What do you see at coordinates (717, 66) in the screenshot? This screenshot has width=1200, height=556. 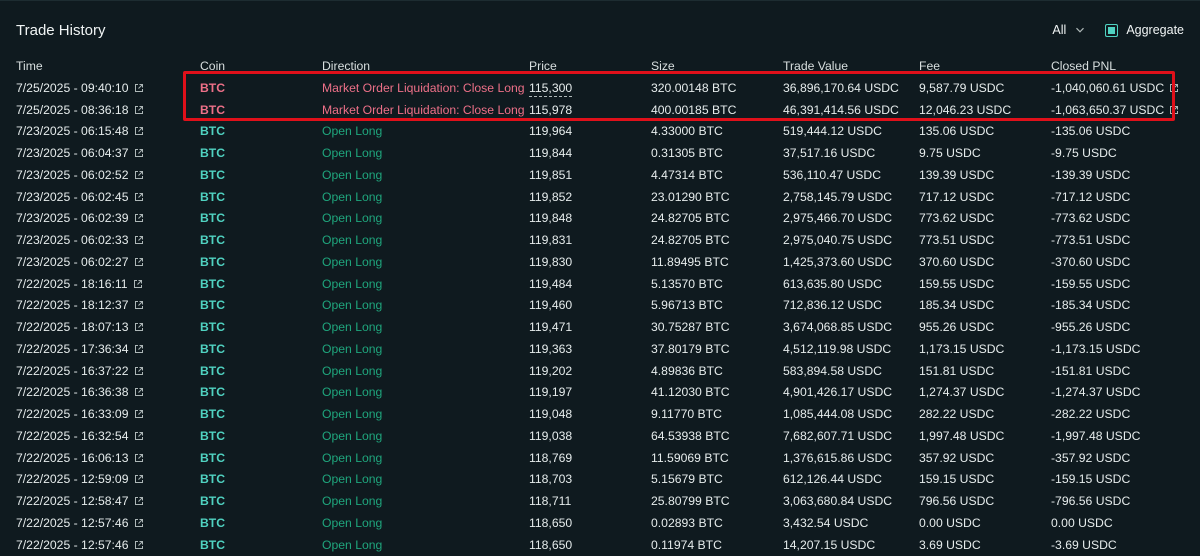 I see `header-size: Size` at bounding box center [717, 66].